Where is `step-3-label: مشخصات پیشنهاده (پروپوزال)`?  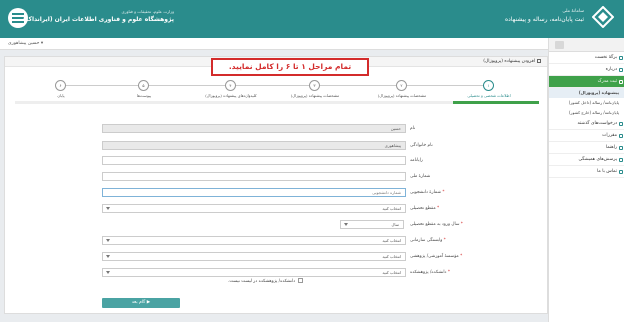 step-3-label: مشخصات پیشنهاده (پروپوزال) is located at coordinates (315, 95).